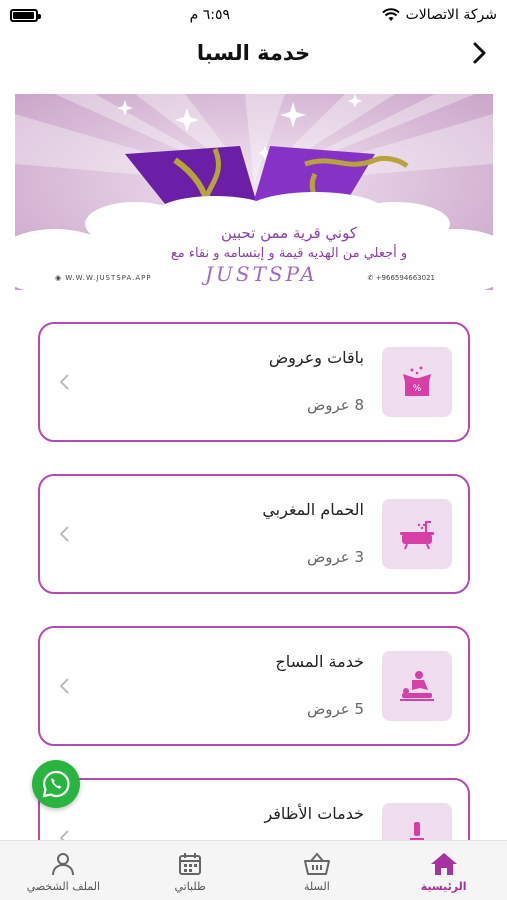 This screenshot has height=900, width=507. Describe the element at coordinates (335, 405) in the screenshot. I see `service-count: 8 عروض` at that location.